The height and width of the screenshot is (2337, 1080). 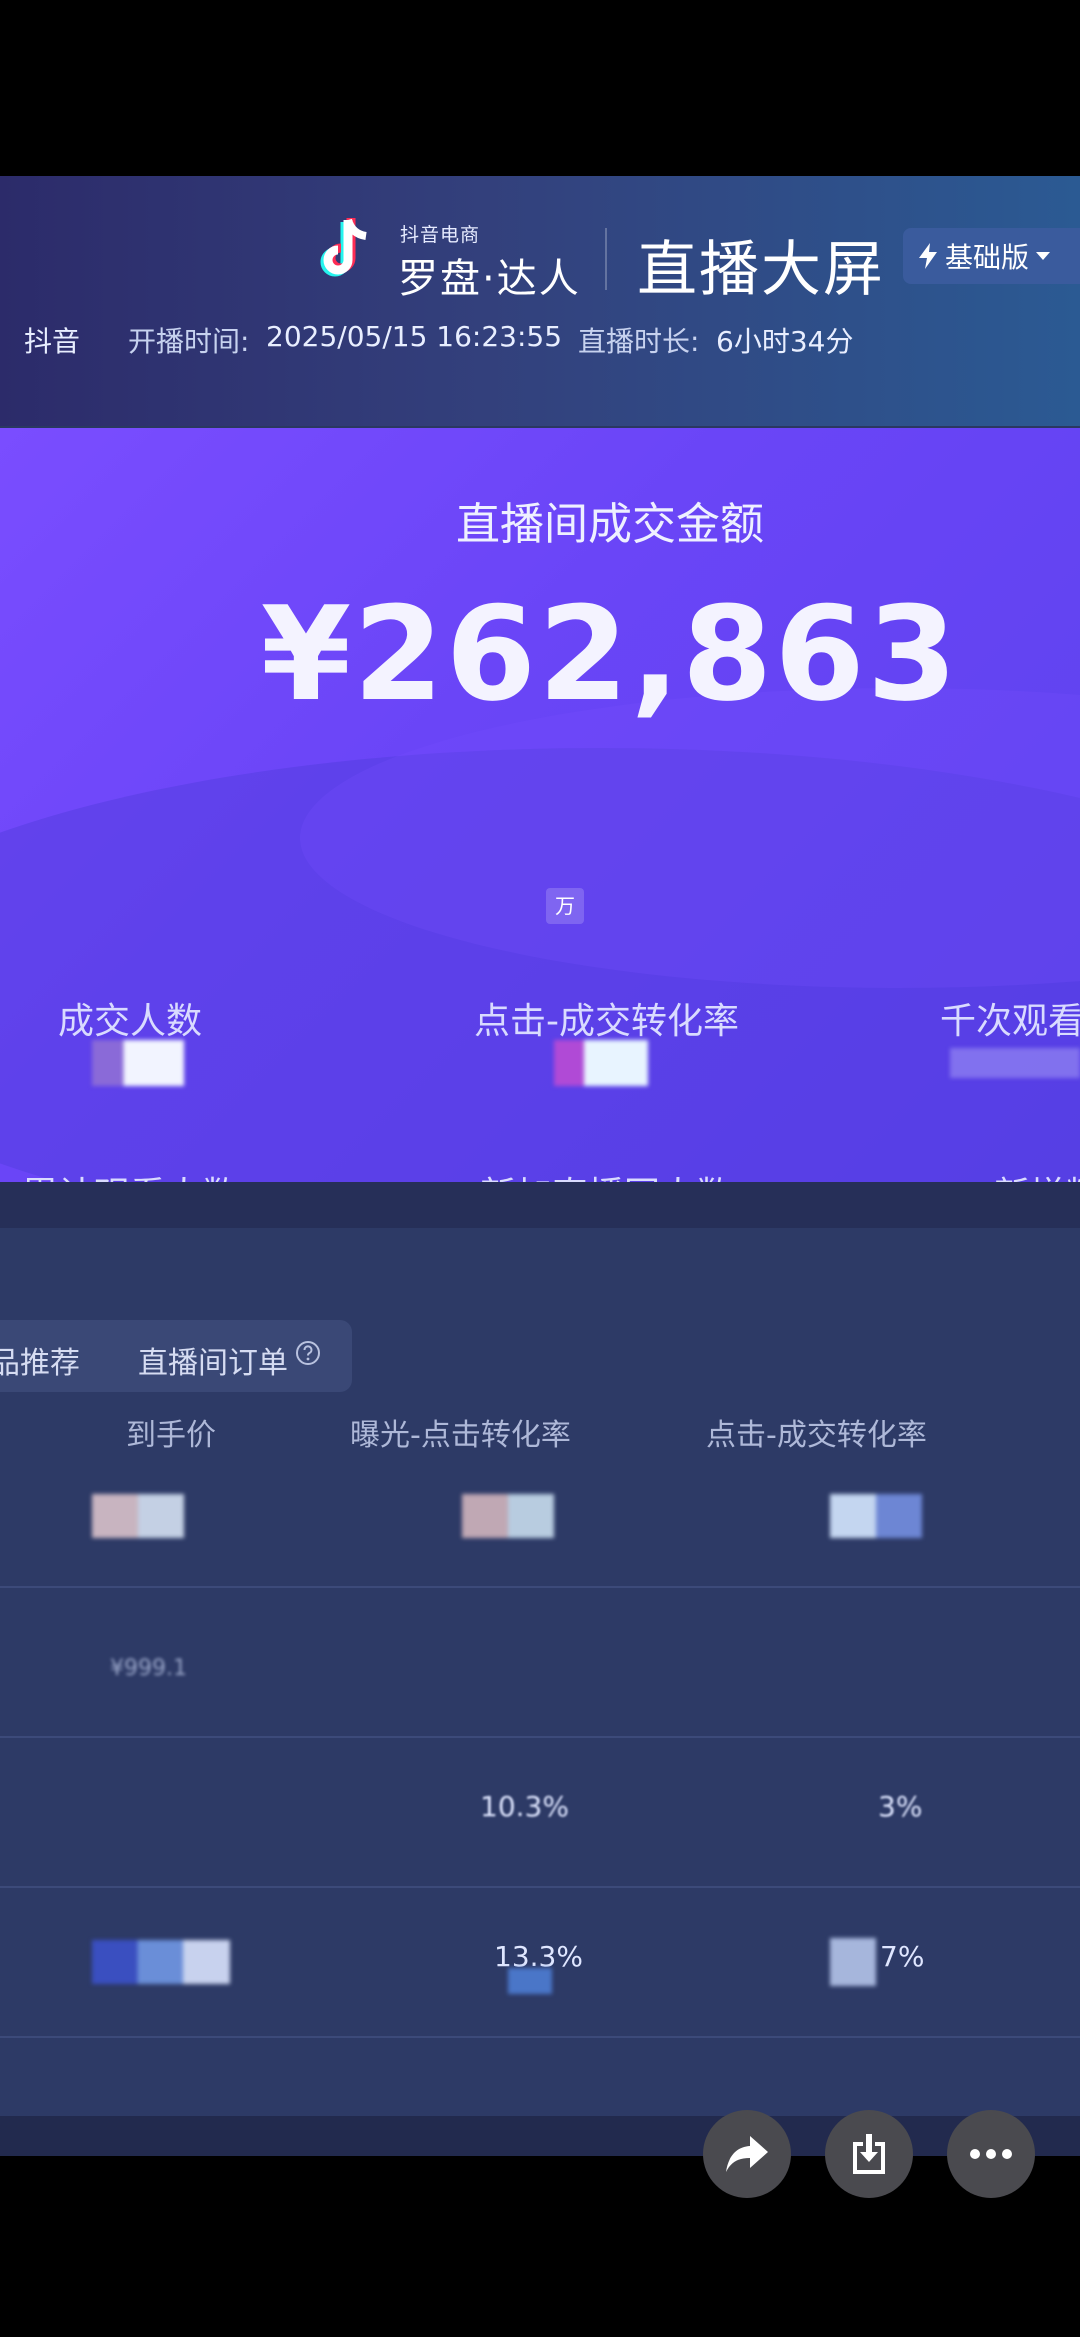 What do you see at coordinates (565, 906) in the screenshot?
I see `unit-toggle: 万` at bounding box center [565, 906].